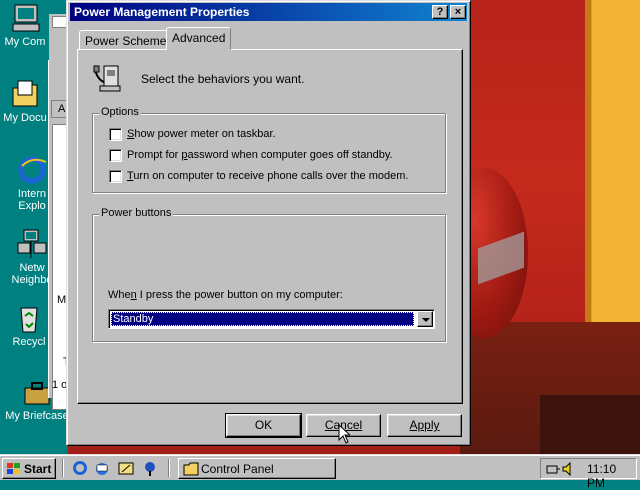  What do you see at coordinates (262, 319) in the screenshot?
I see `select-value: Standby` at bounding box center [262, 319].